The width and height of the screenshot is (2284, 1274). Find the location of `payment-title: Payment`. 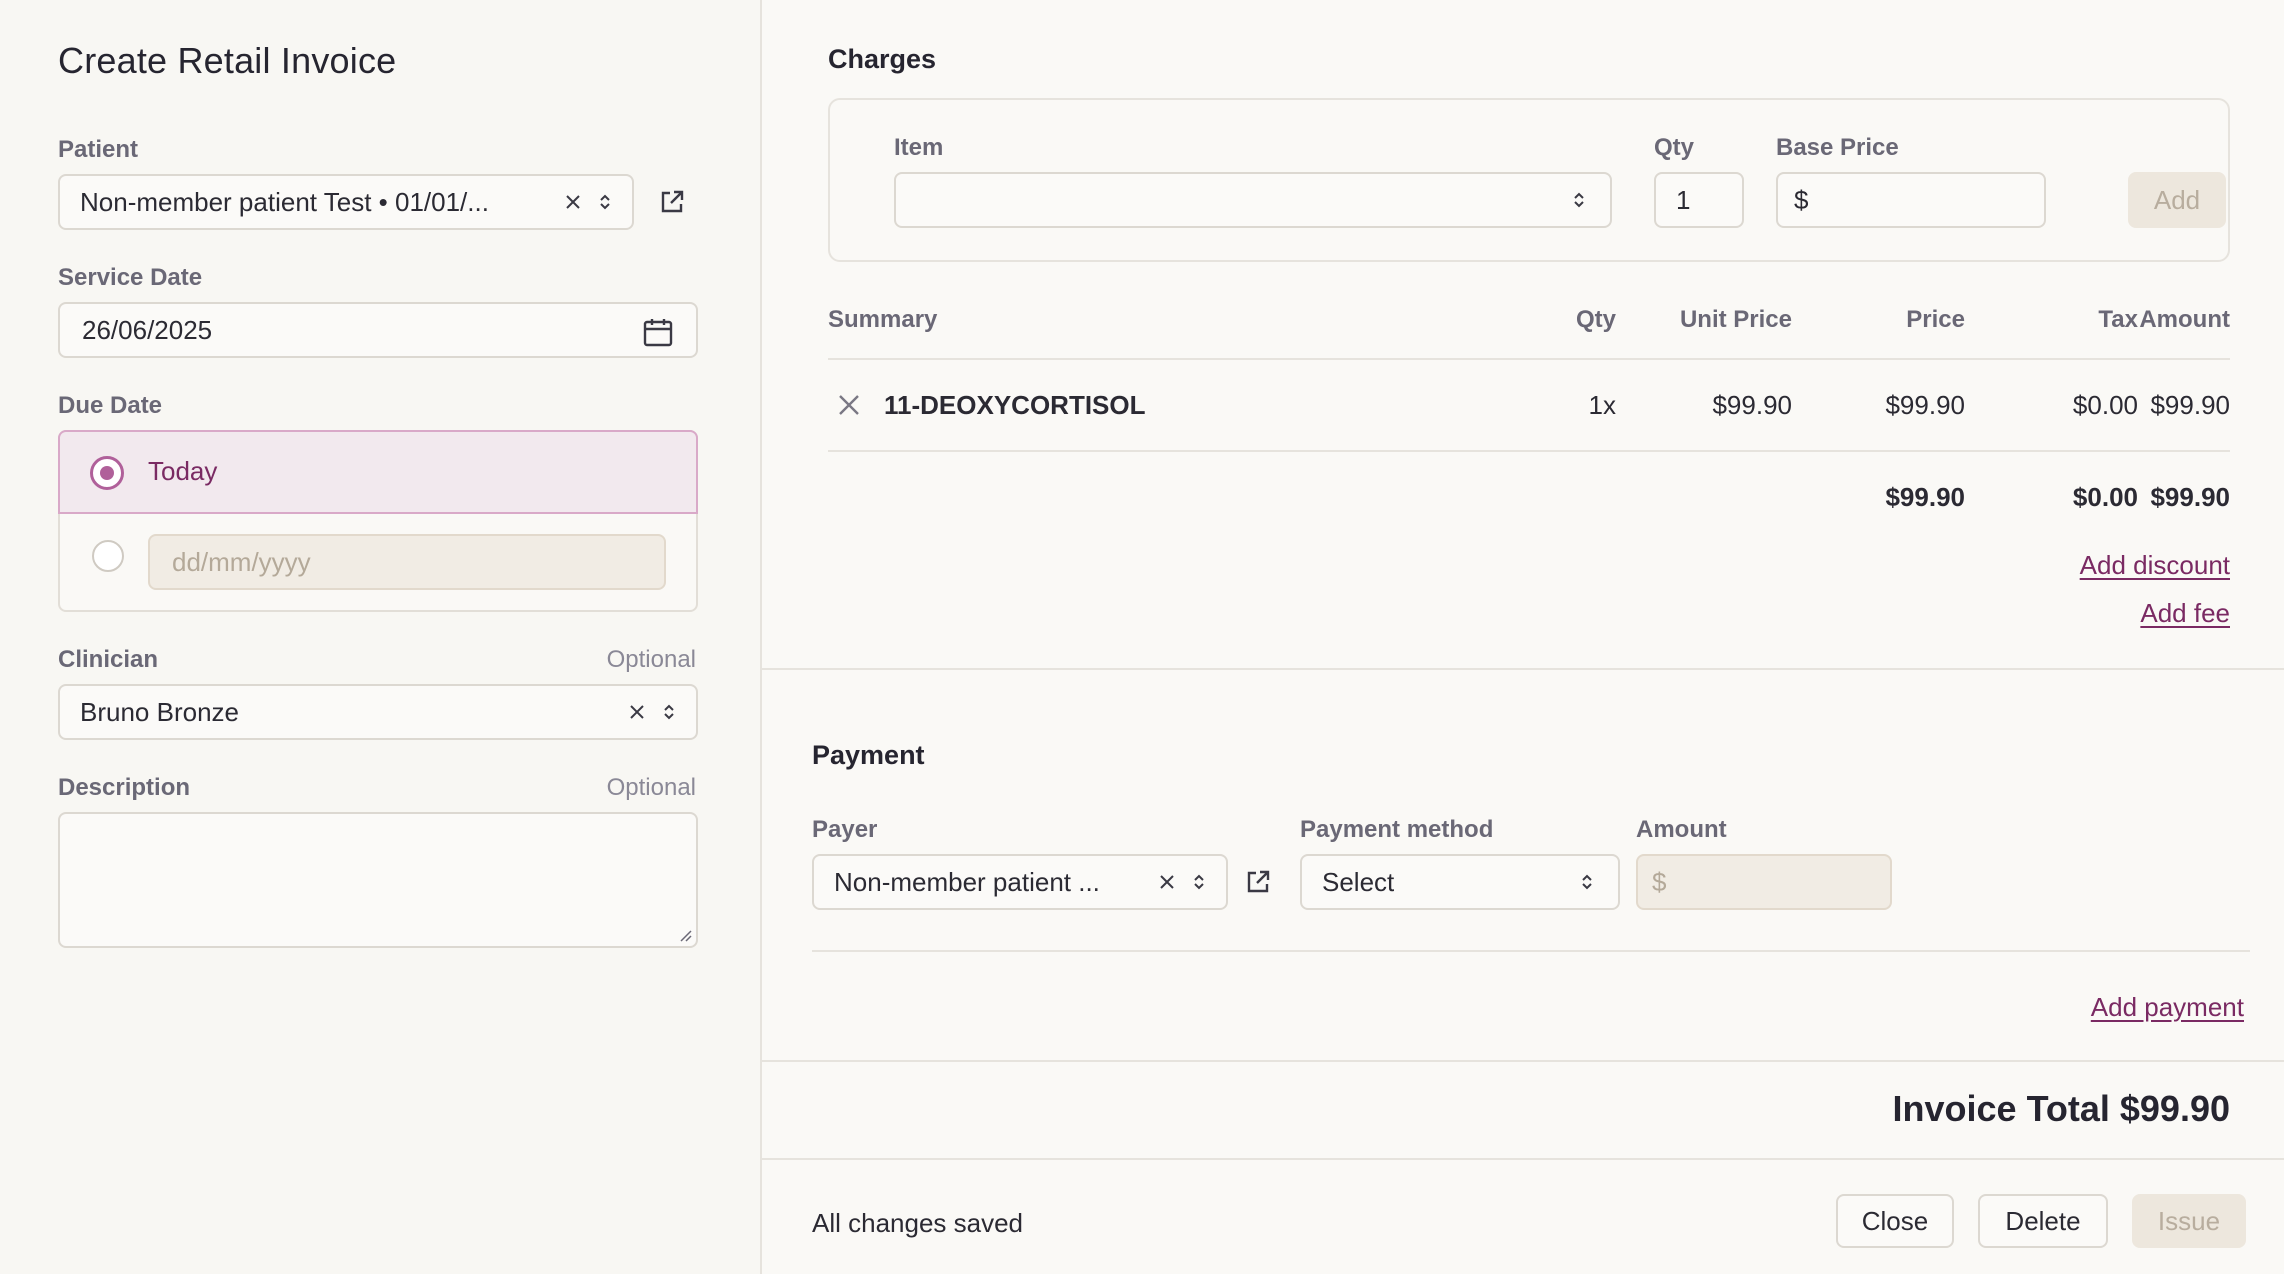

payment-title: Payment is located at coordinates (868, 755).